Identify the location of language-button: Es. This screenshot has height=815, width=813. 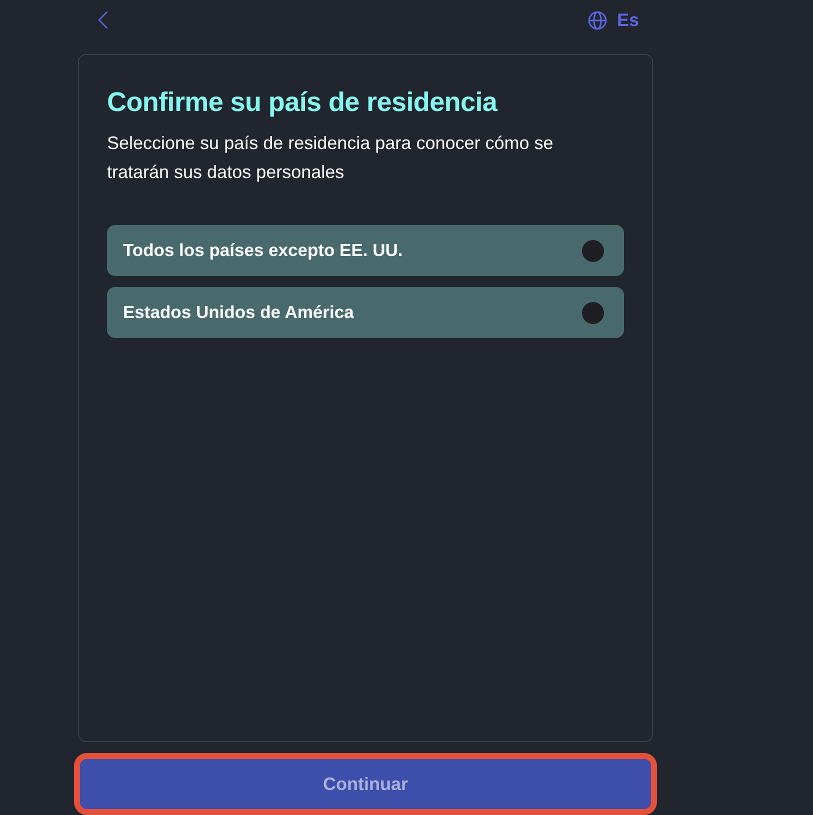
(613, 20).